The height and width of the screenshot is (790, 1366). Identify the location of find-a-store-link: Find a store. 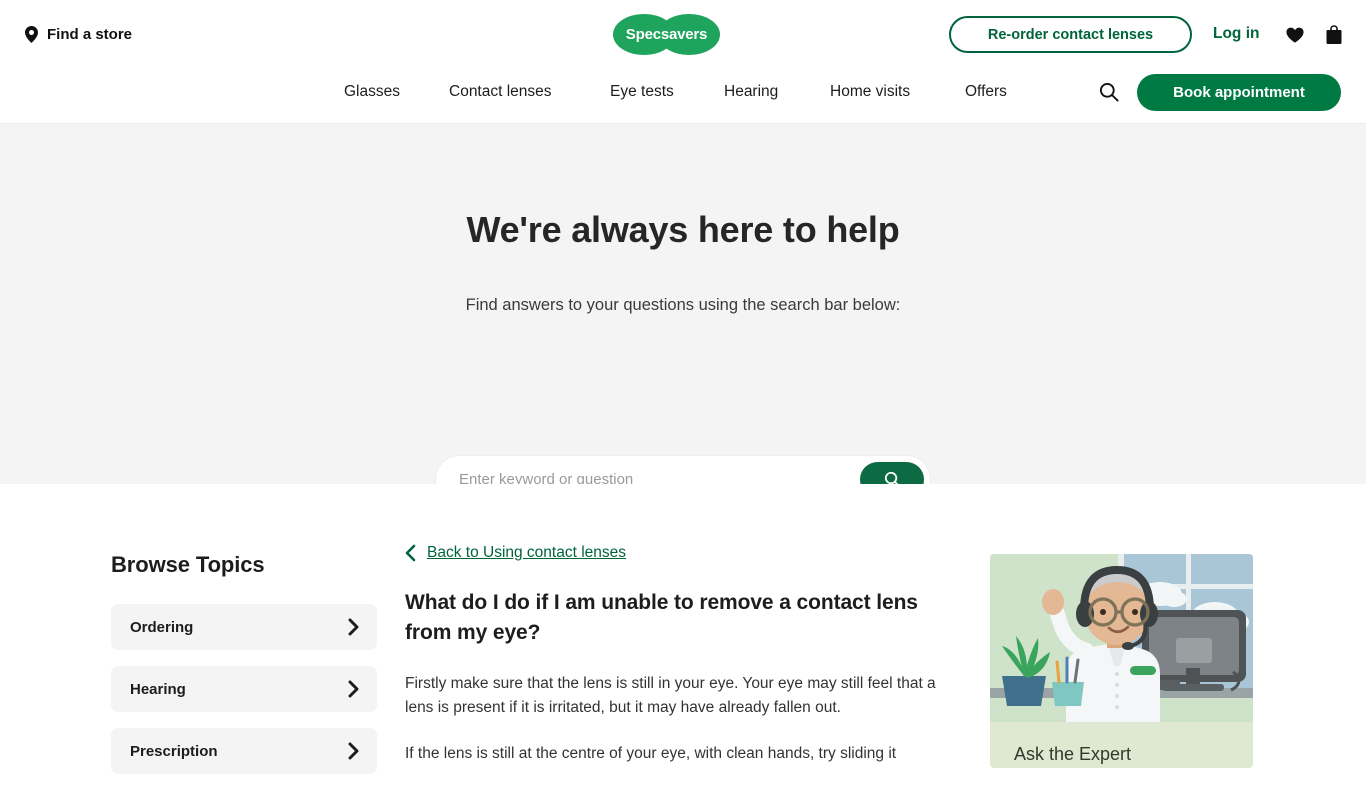
(78, 34).